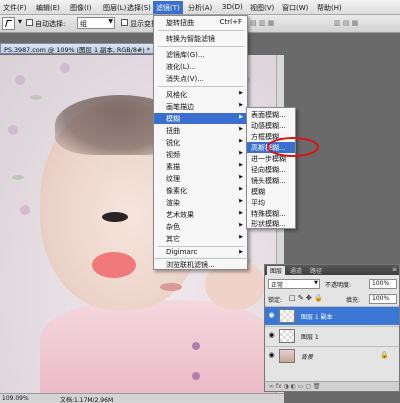 Image resolution: width=400 pixels, height=403 pixels. What do you see at coordinates (307, 357) in the screenshot?
I see `layer-name: 背景` at bounding box center [307, 357].